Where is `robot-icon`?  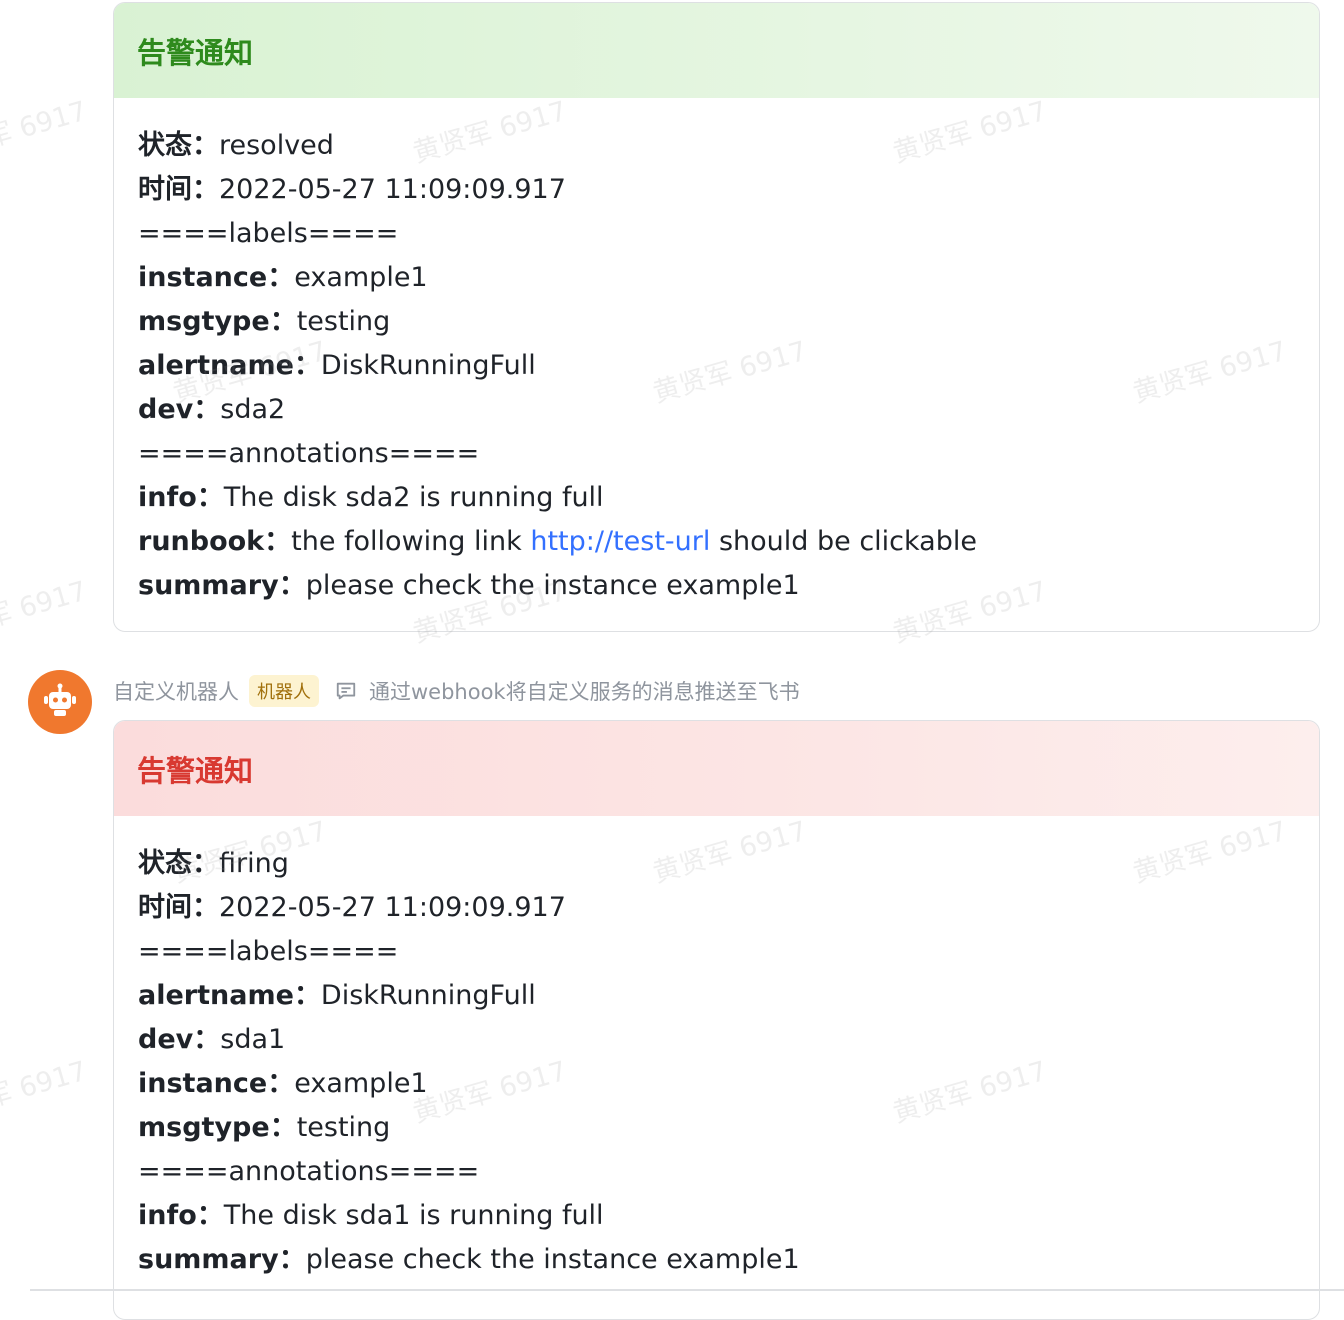
robot-icon is located at coordinates (60, 699).